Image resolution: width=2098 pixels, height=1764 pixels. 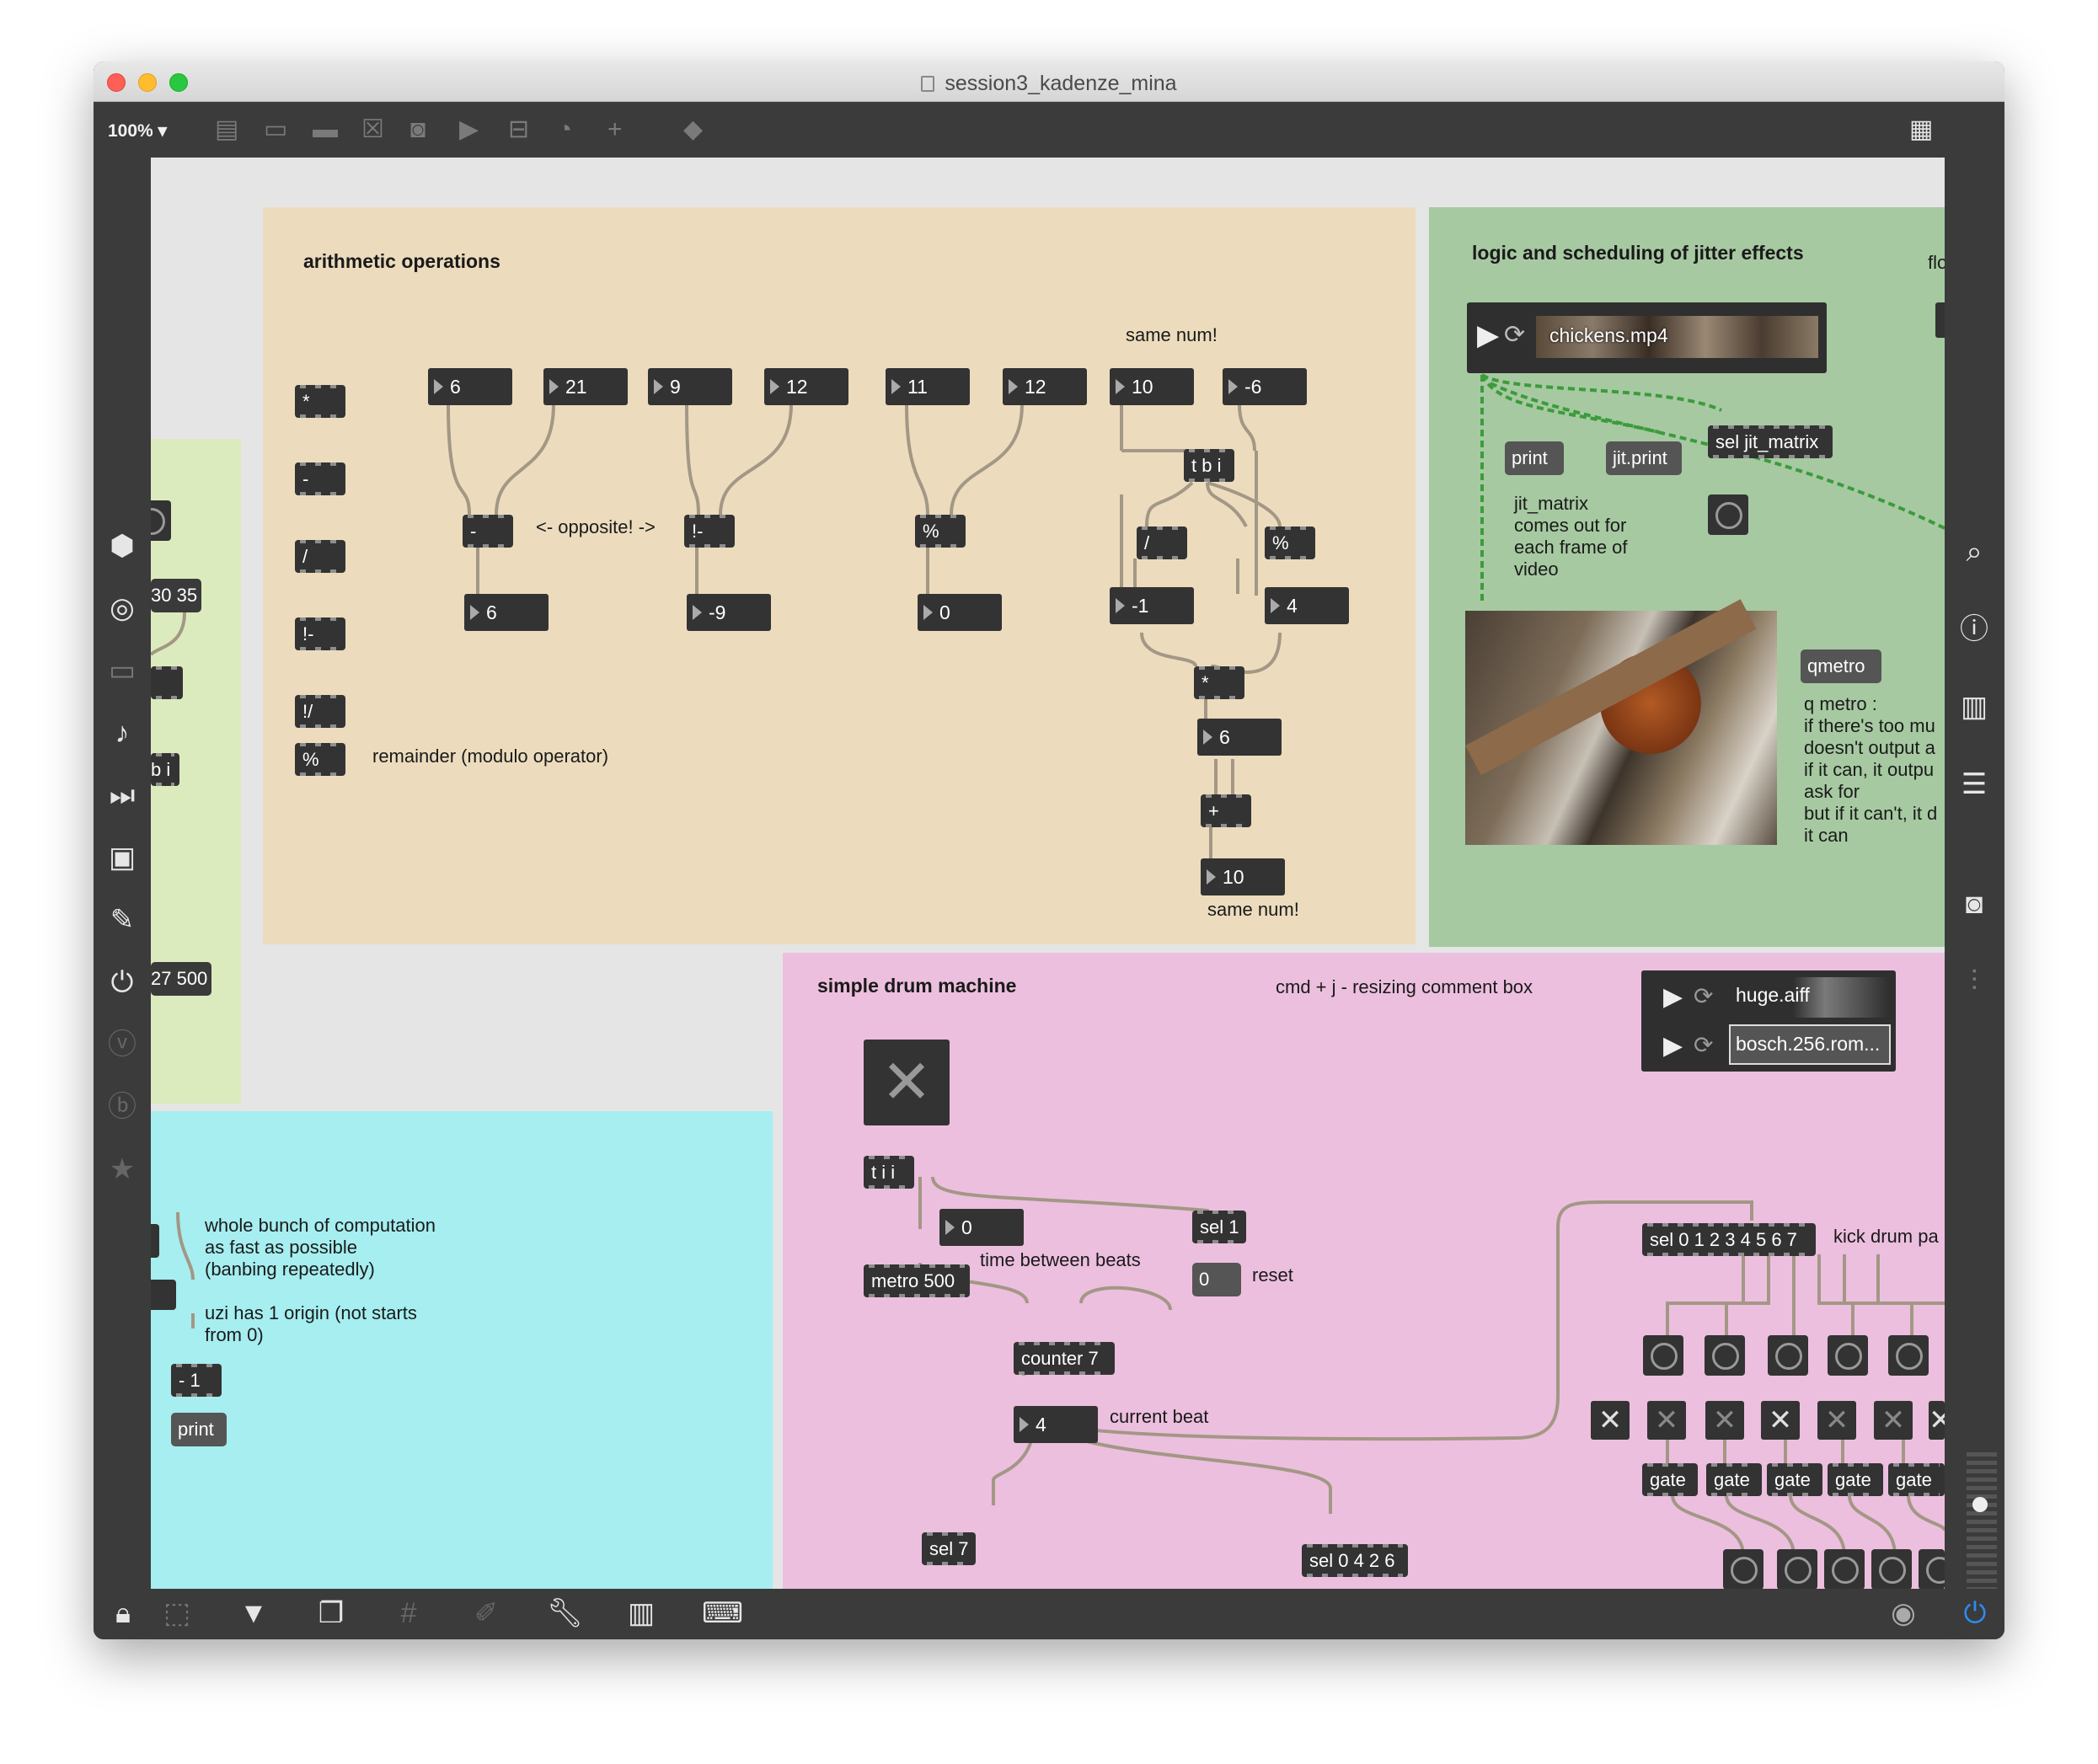 I want to click on button-icon: ☒, so click(x=372, y=129).